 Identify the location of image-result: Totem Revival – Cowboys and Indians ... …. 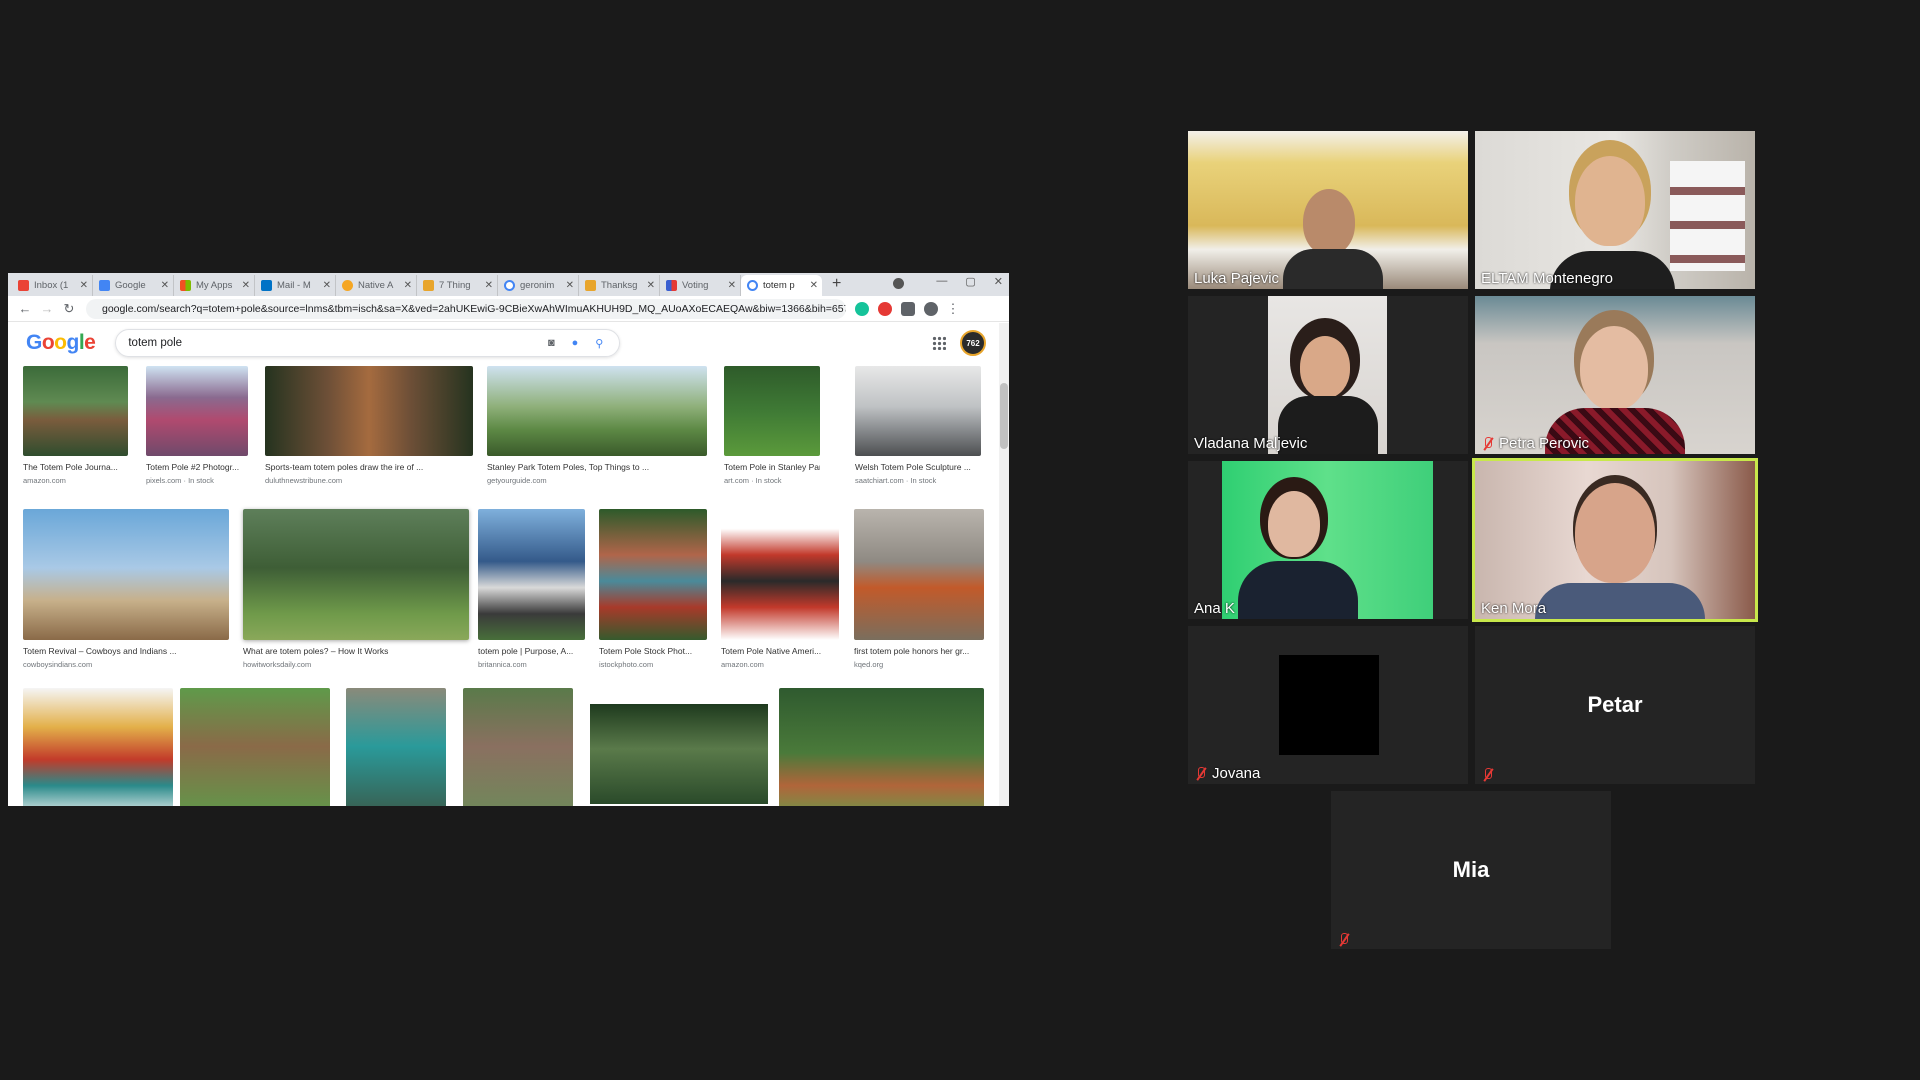
(126, 589).